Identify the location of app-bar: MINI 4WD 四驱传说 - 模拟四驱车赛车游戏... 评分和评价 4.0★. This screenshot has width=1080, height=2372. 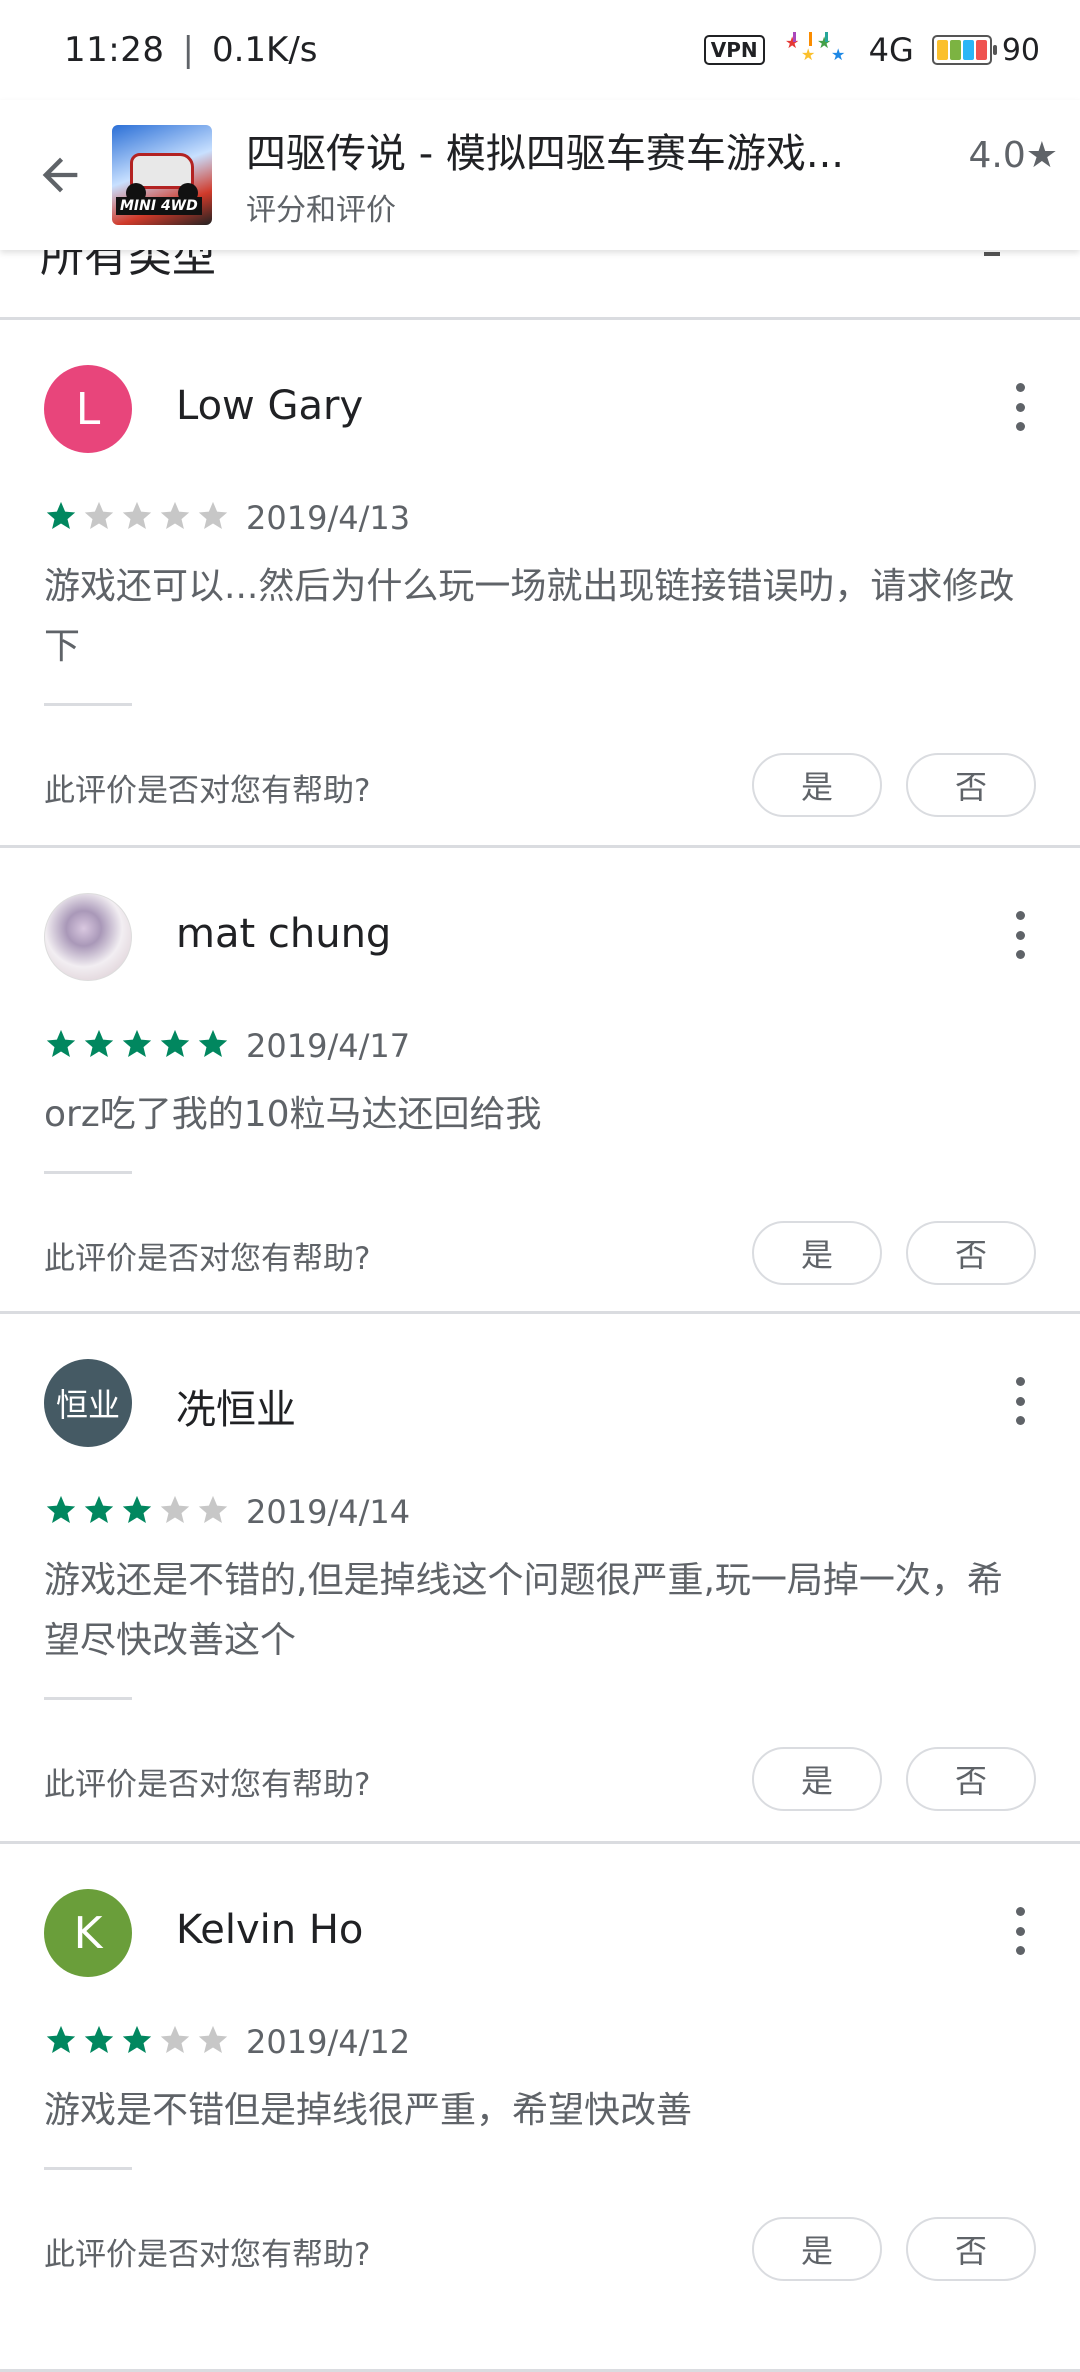
(540, 175).